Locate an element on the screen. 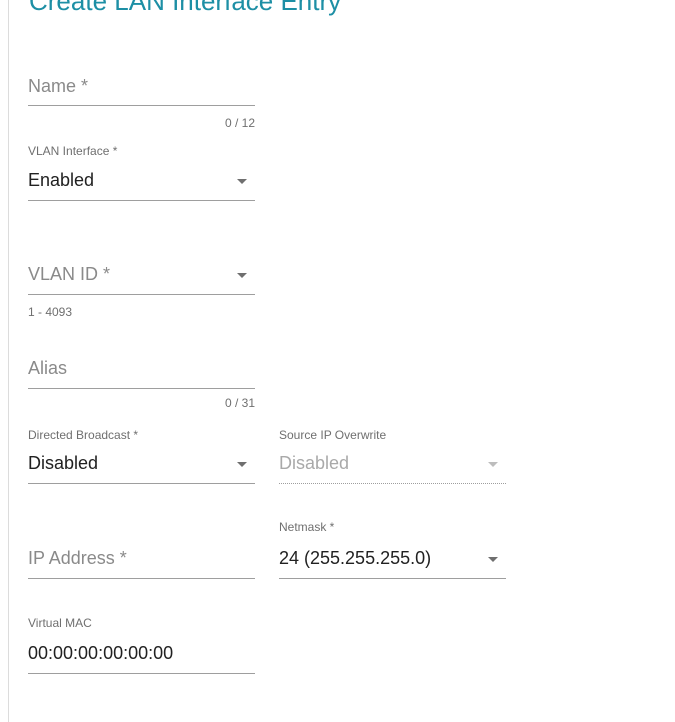 The image size is (675, 722). vlan-id-placeholder: VLAN ID * is located at coordinates (69, 274).